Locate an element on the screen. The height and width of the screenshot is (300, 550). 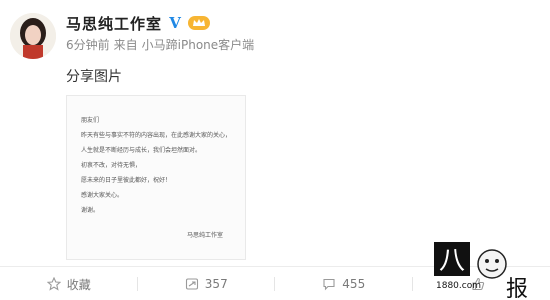
comment-count: 455 is located at coordinates (354, 284).